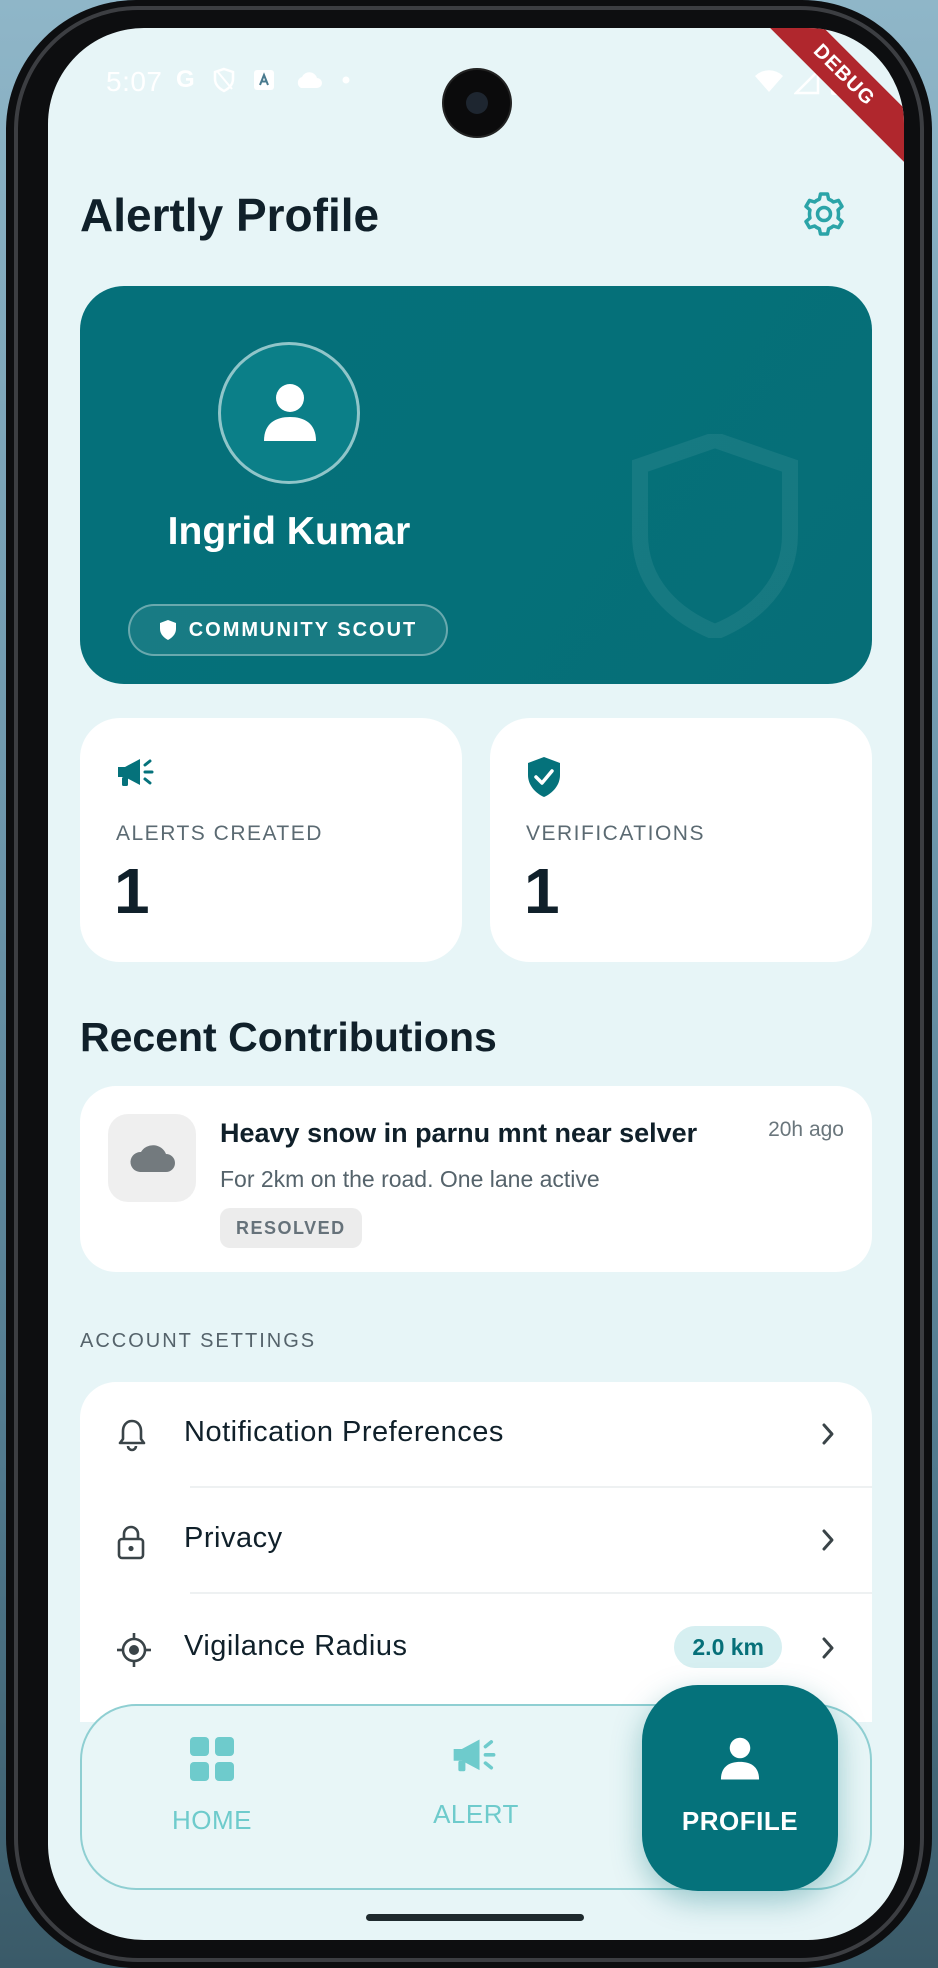  What do you see at coordinates (475, 1917) in the screenshot?
I see `home-indicator` at bounding box center [475, 1917].